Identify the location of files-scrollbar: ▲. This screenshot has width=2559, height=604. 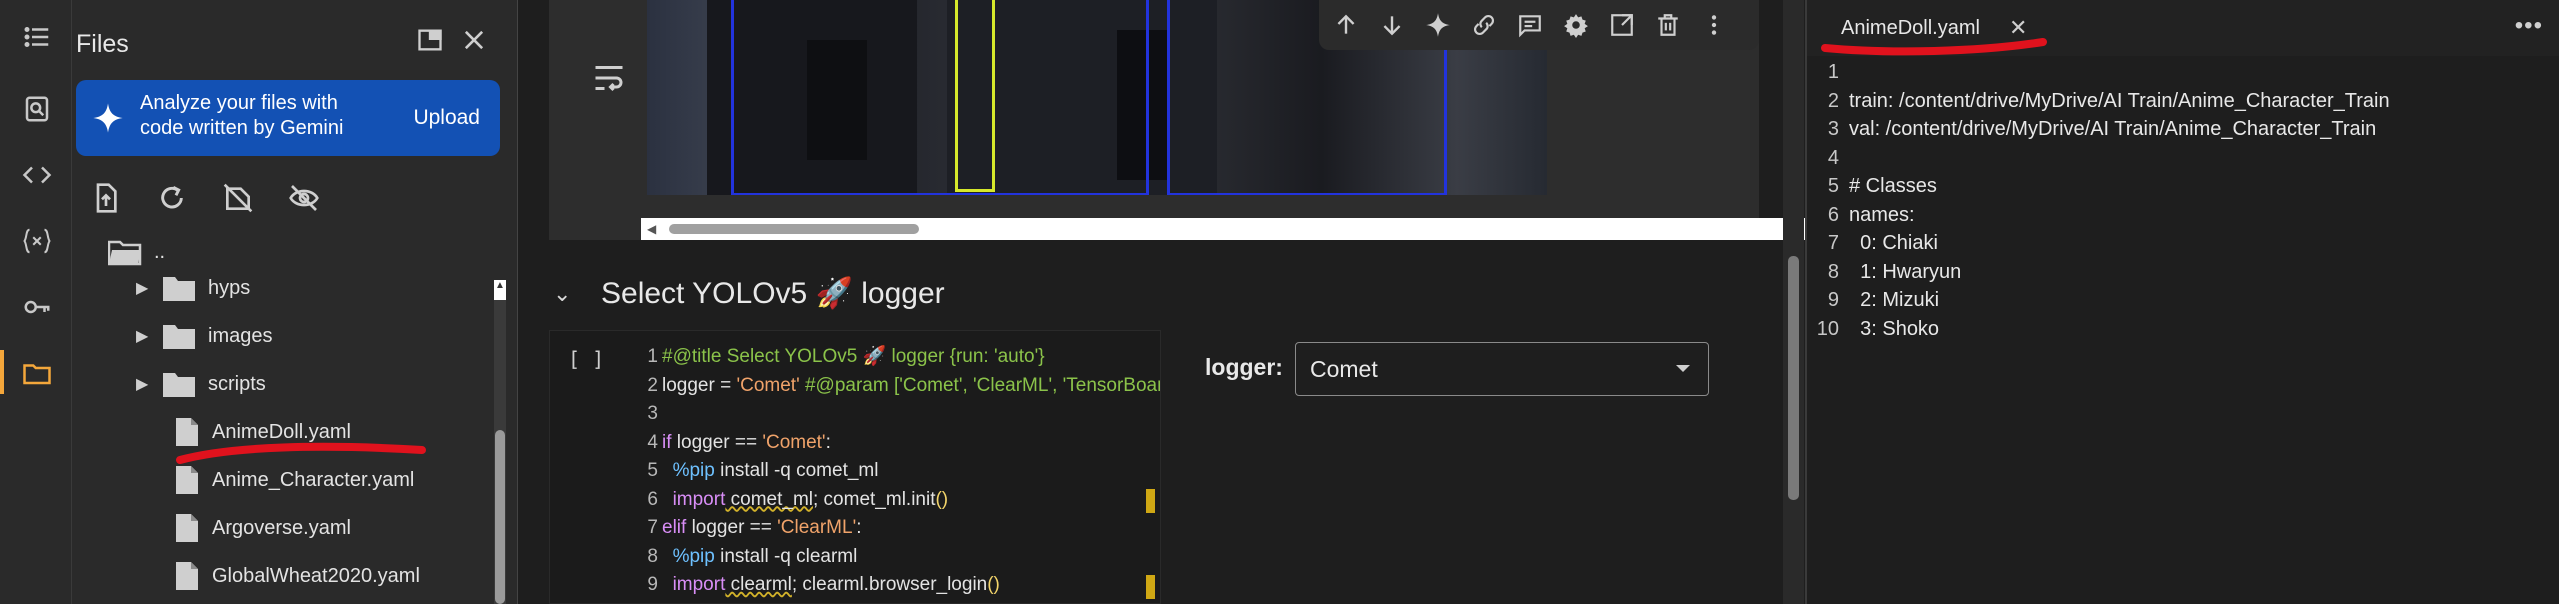
(500, 442).